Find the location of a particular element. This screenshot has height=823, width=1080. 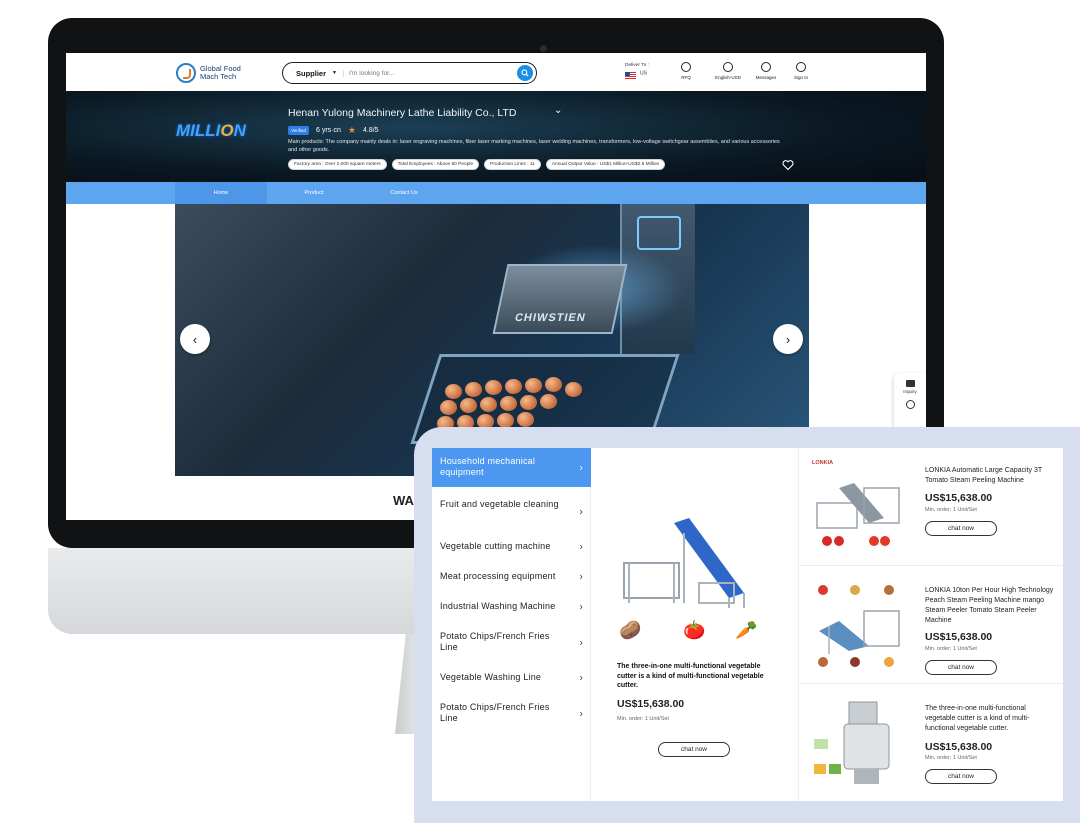

category-item: Industrial Washing Machine › is located at coordinates (511, 607).